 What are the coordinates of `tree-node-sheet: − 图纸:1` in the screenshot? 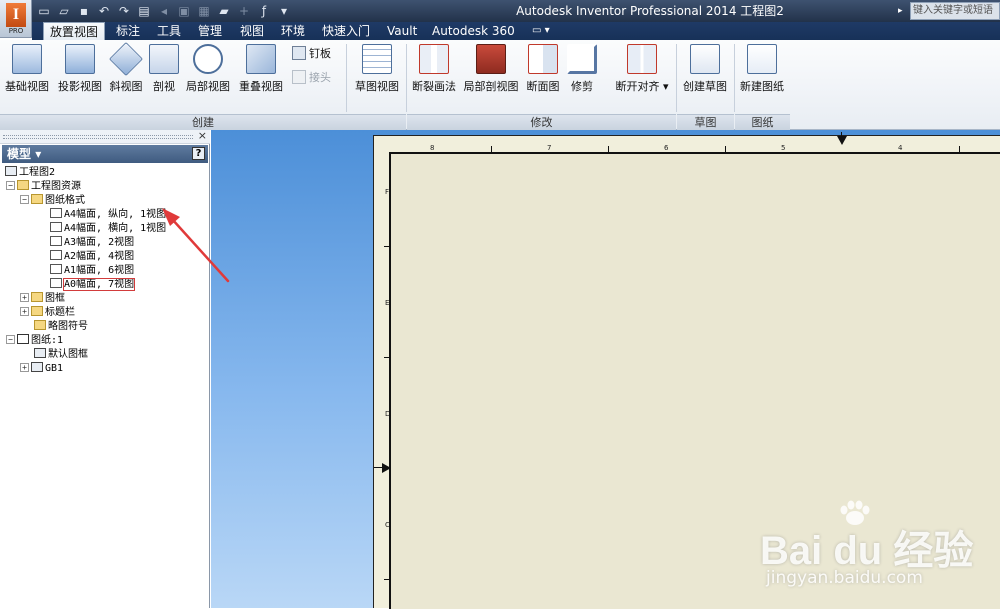 It's located at (34, 340).